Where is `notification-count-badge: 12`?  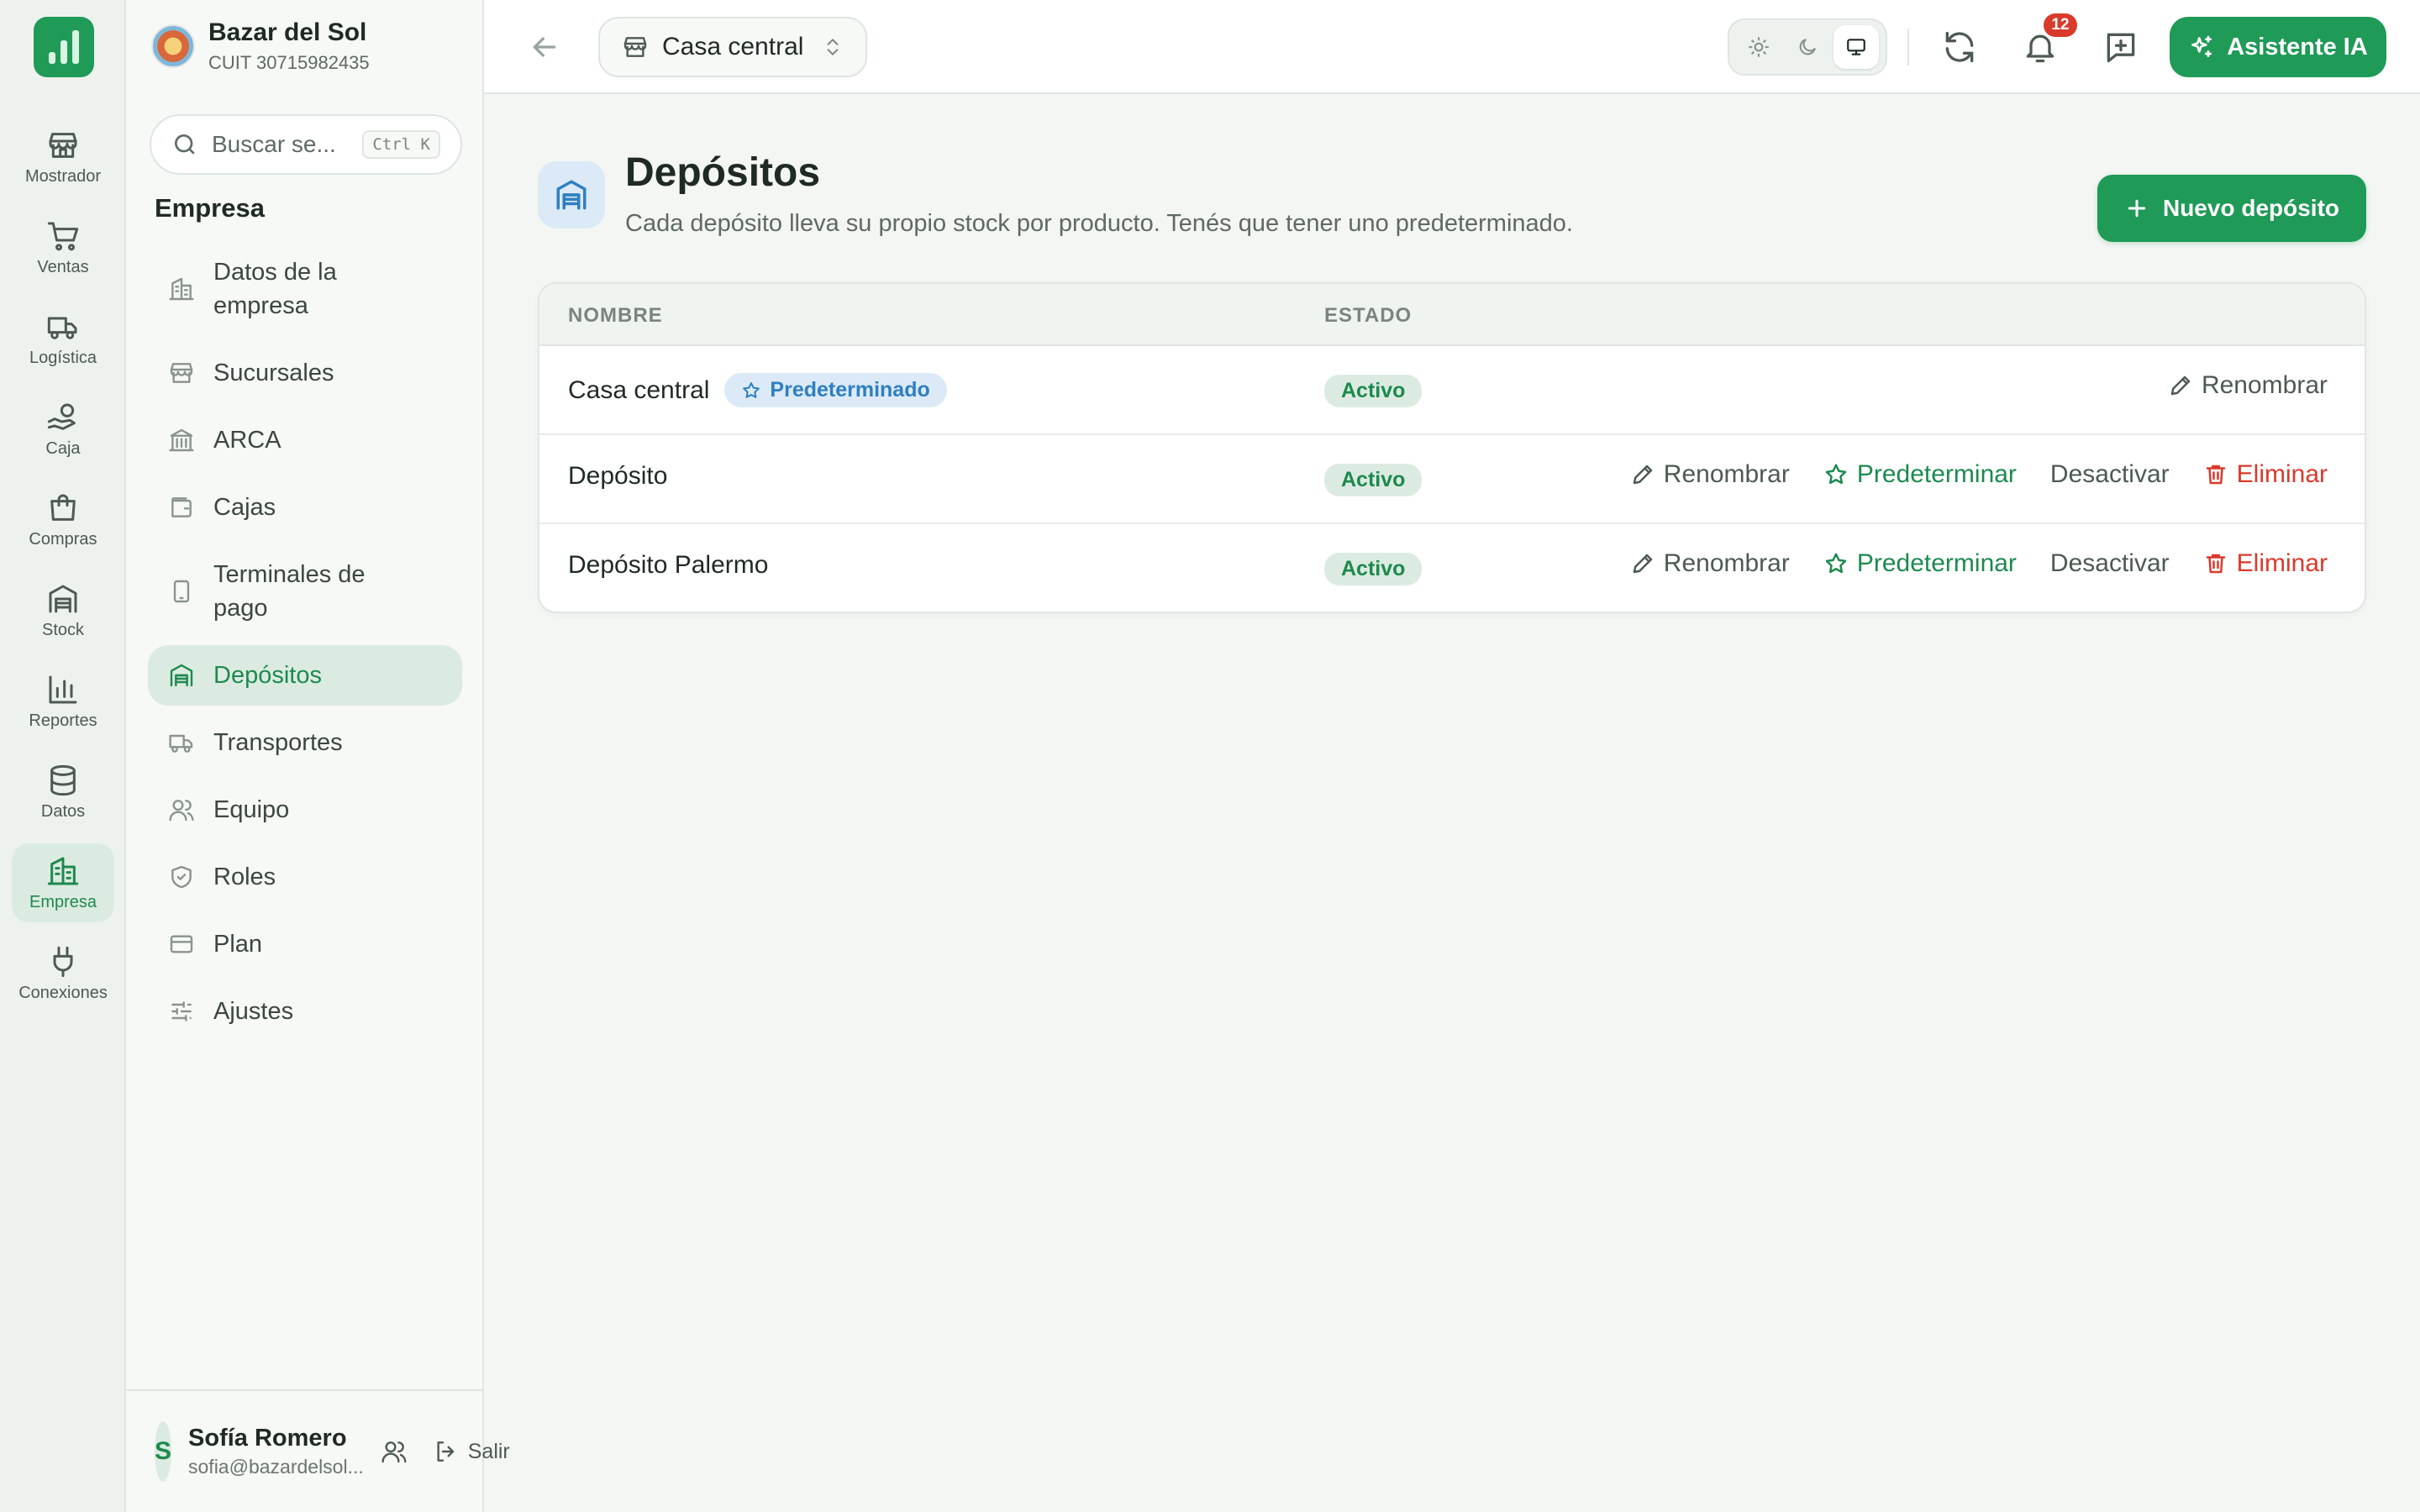
notification-count-badge: 12 is located at coordinates (2060, 25).